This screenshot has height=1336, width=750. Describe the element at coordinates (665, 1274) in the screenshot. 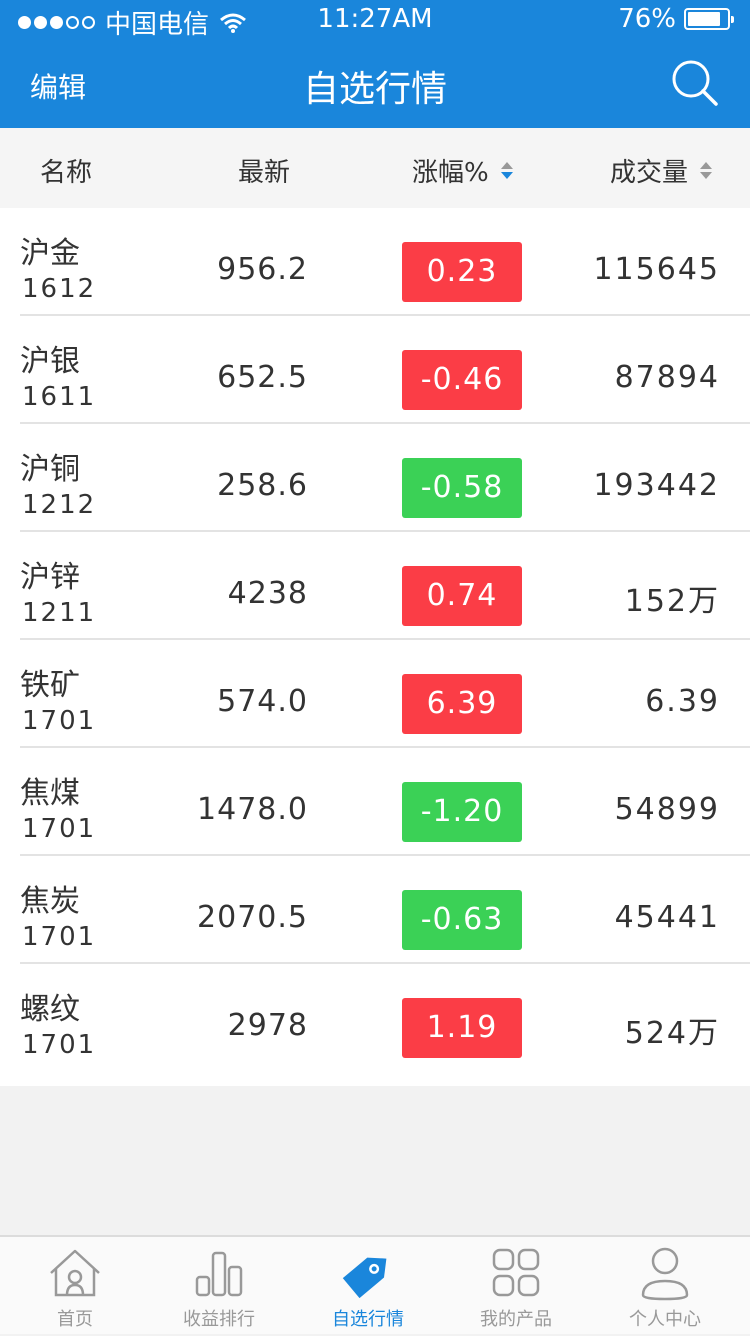

I see `user-icon` at that location.